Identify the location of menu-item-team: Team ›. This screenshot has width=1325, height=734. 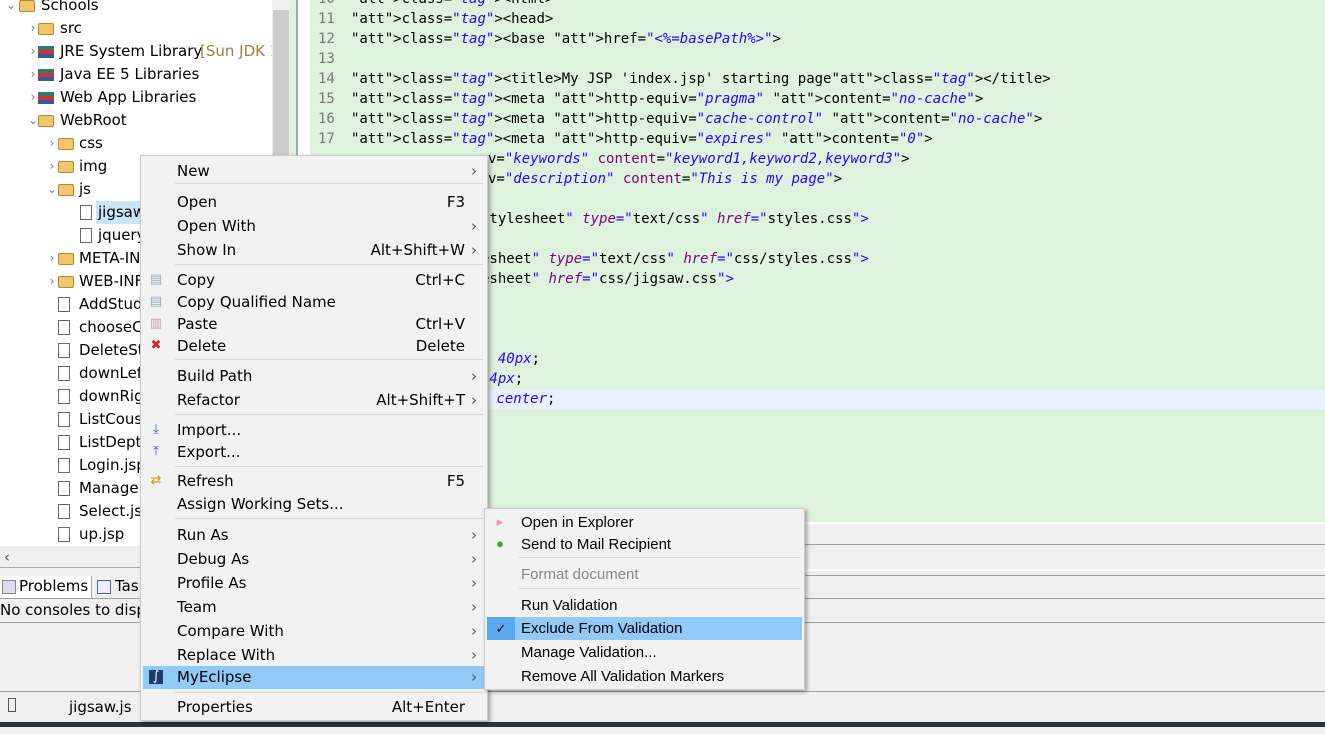
(314, 607).